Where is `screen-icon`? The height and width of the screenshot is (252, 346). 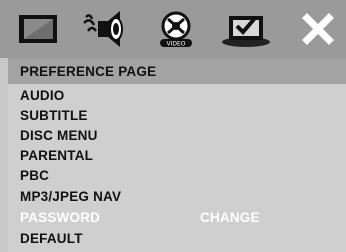 screen-icon is located at coordinates (38, 29).